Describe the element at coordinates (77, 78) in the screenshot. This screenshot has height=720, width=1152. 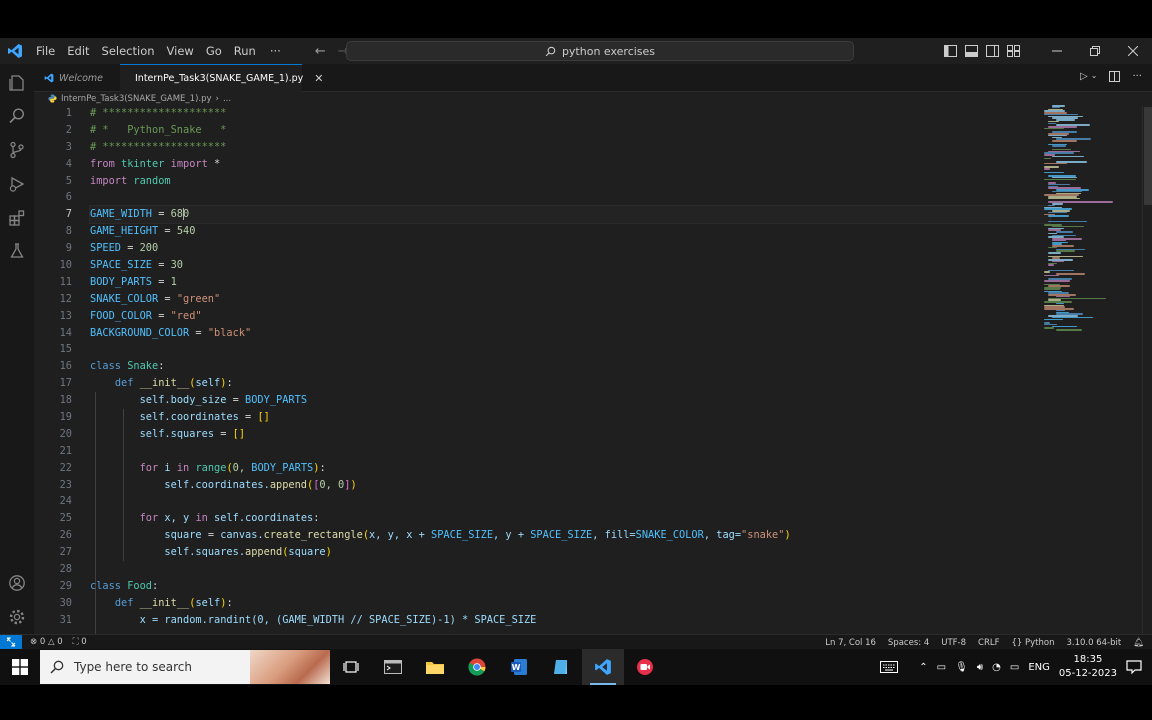
I see `tab-welcome: Welcome` at that location.